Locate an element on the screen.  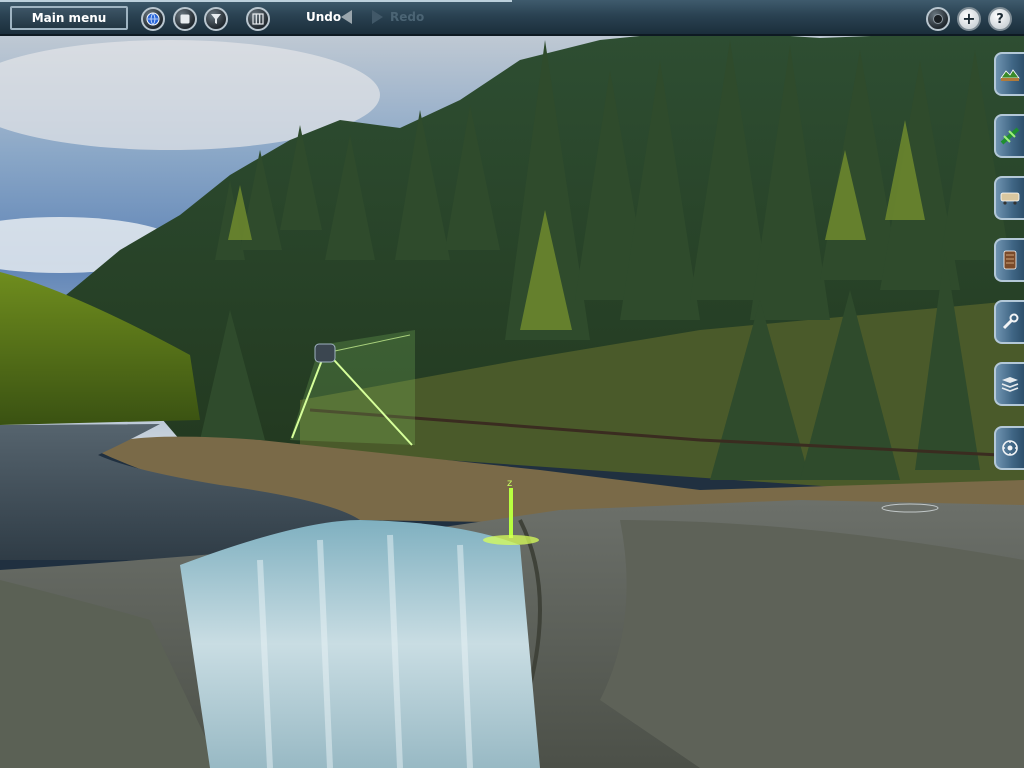
redo-button: Redo is located at coordinates (407, 17).